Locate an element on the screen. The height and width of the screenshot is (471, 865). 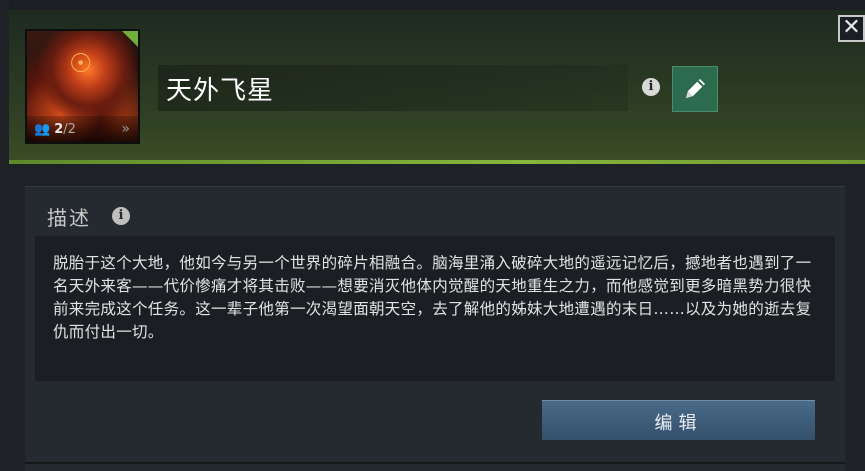
player-counter: 👥 2/2 » is located at coordinates (82, 129).